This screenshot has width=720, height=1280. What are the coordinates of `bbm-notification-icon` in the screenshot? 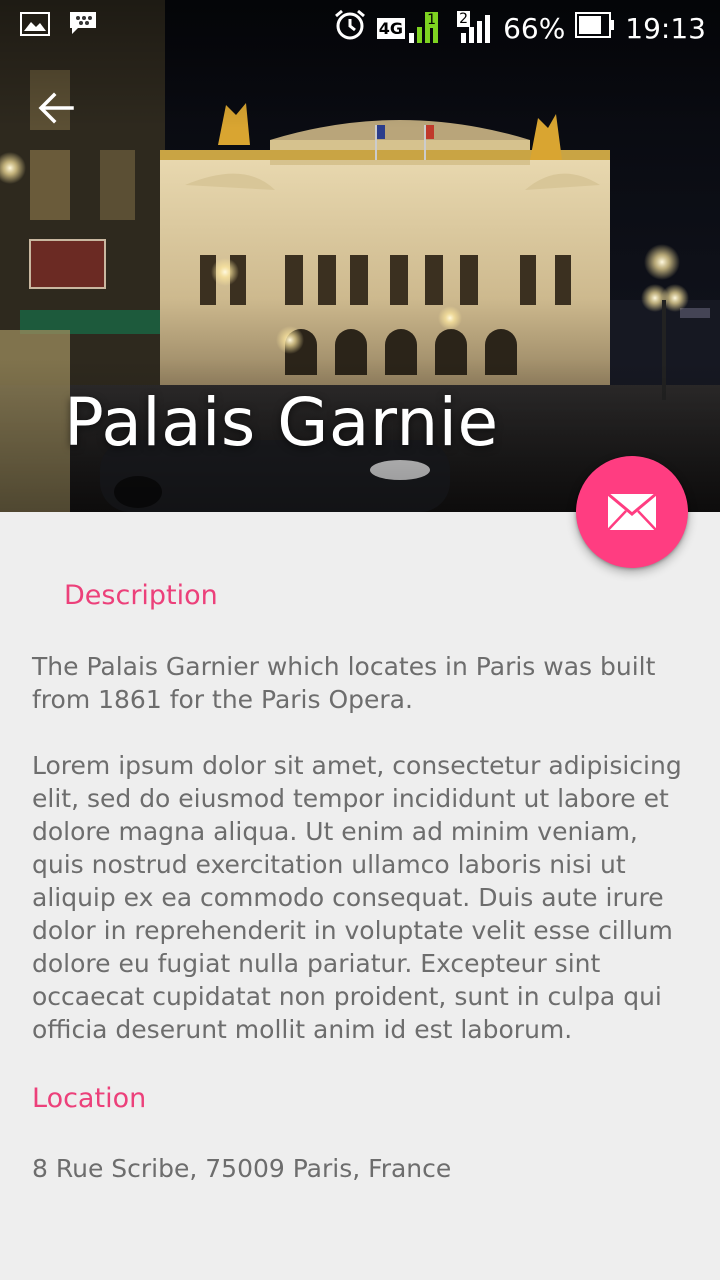 It's located at (83, 26).